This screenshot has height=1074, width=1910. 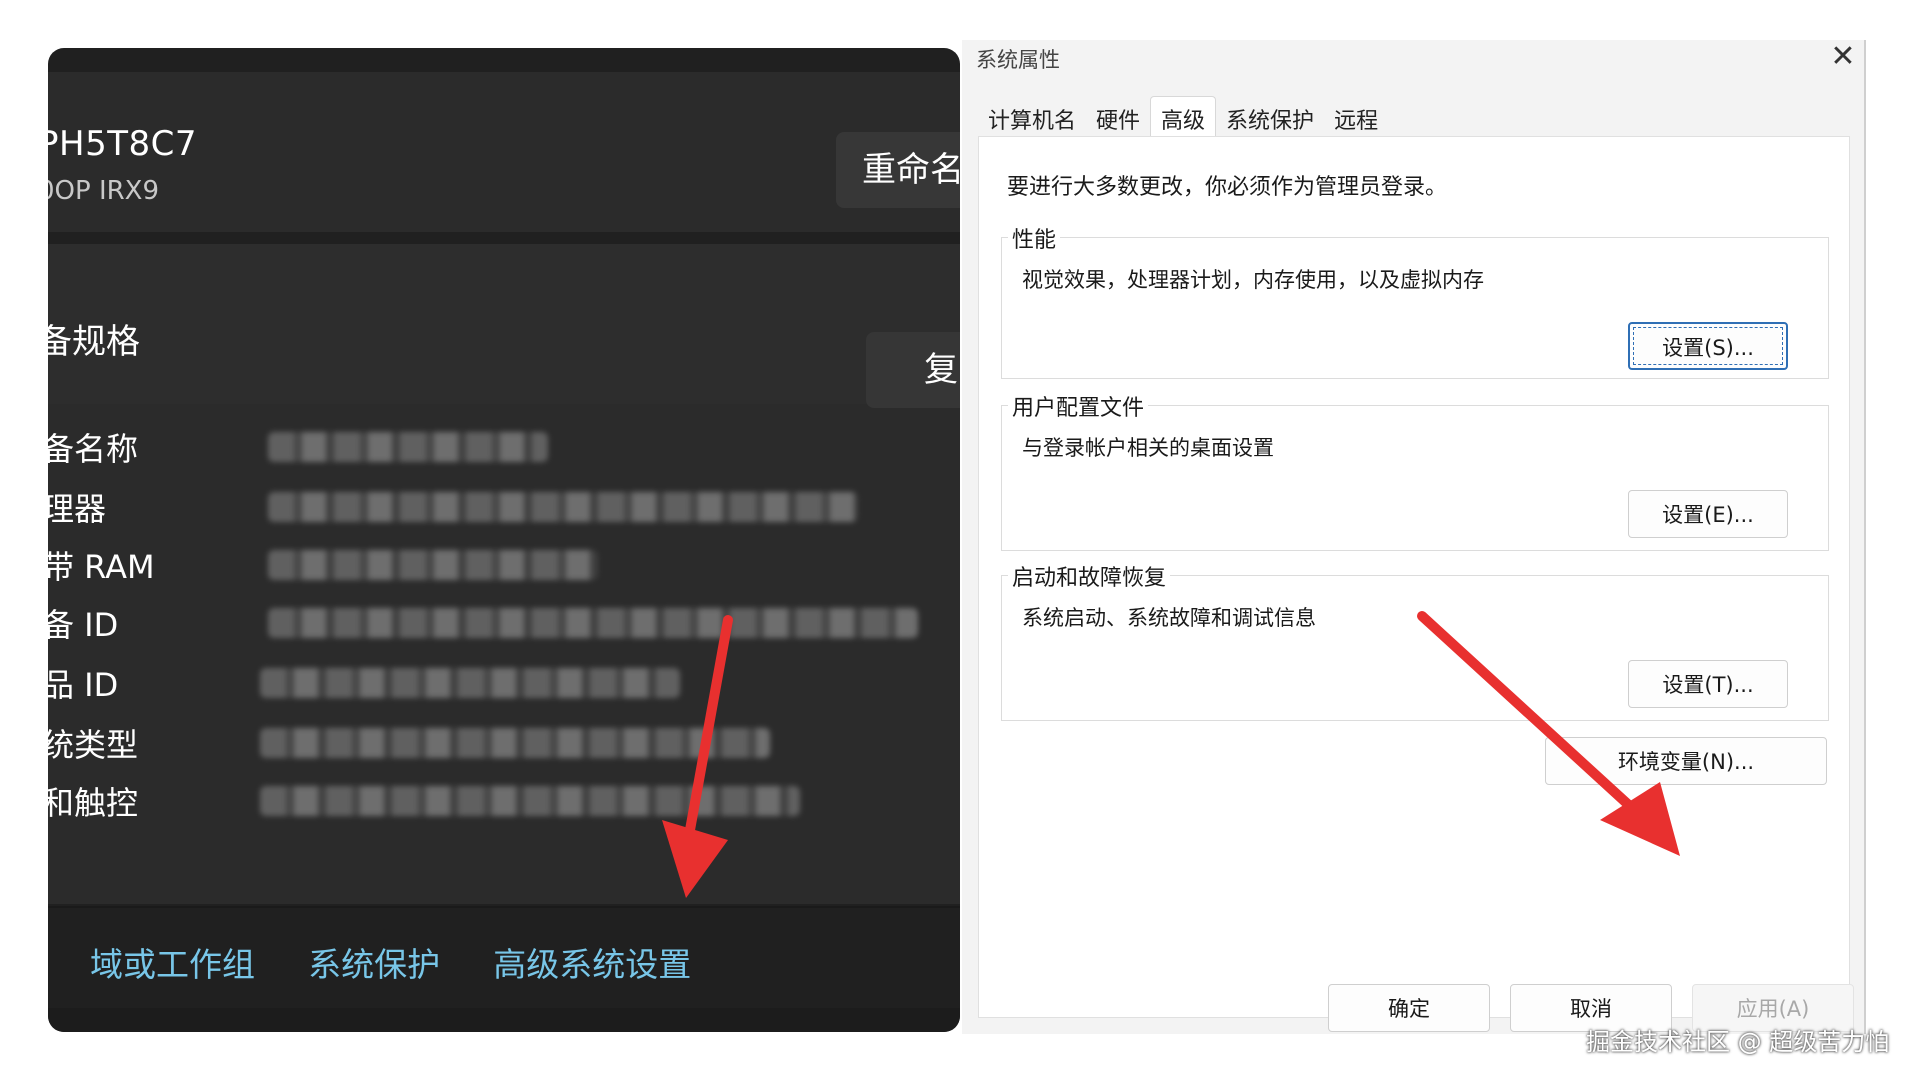 I want to click on panel-bottom-band, so click(x=504, y=1020).